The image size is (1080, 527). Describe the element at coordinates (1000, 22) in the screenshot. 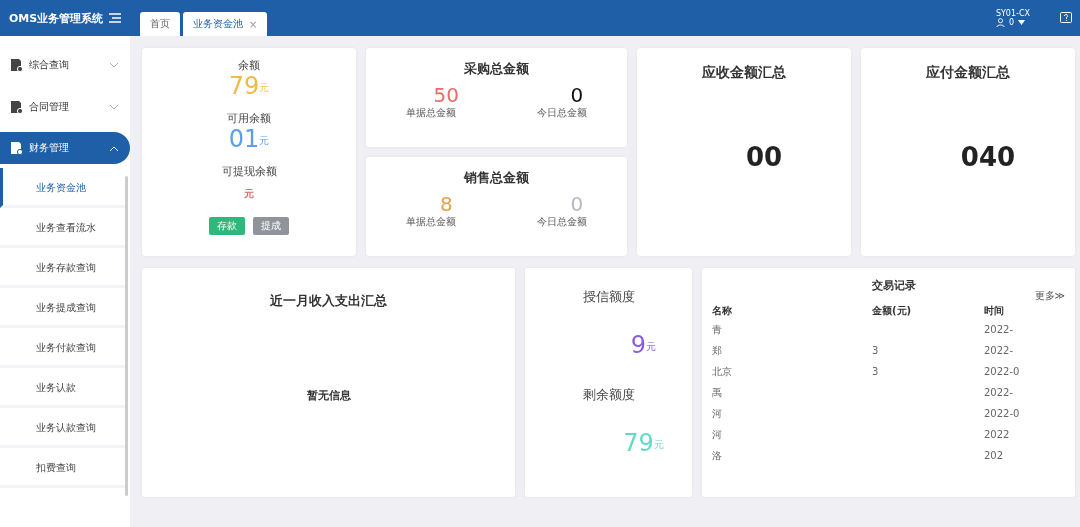

I see `user-icon` at that location.